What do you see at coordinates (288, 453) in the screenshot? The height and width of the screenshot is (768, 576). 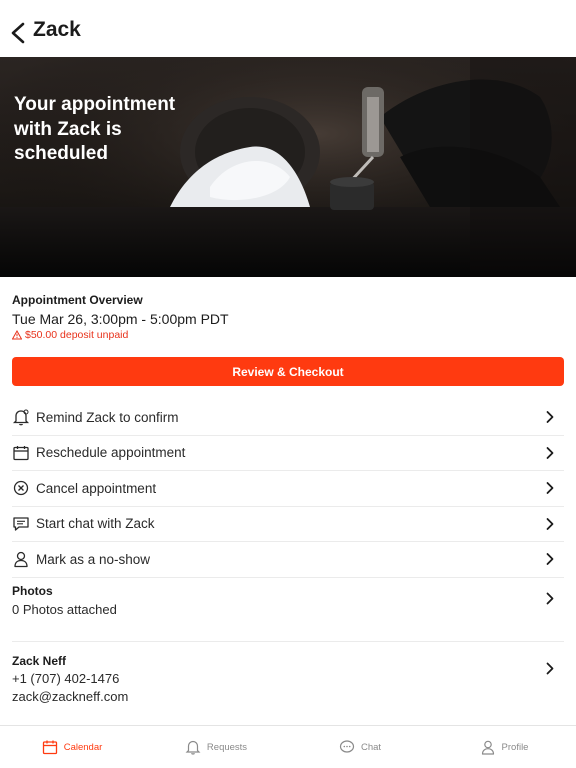 I see `reschedule-action: Reschedule appointment` at bounding box center [288, 453].